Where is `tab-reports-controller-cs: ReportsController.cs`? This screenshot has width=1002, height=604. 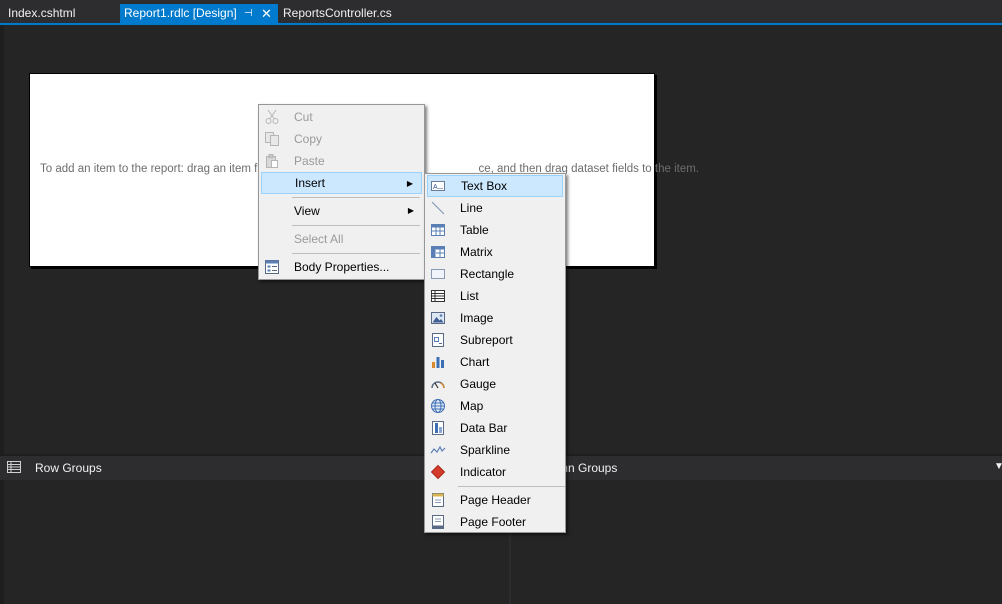 tab-reports-controller-cs: ReportsController.cs is located at coordinates (337, 13).